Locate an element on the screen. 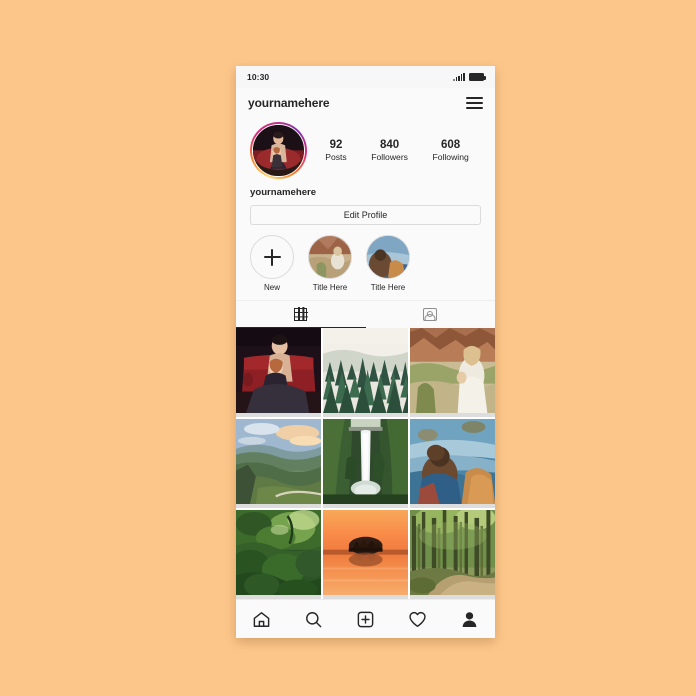 The width and height of the screenshot is (696, 696). bottom-navigation is located at coordinates (365, 618).